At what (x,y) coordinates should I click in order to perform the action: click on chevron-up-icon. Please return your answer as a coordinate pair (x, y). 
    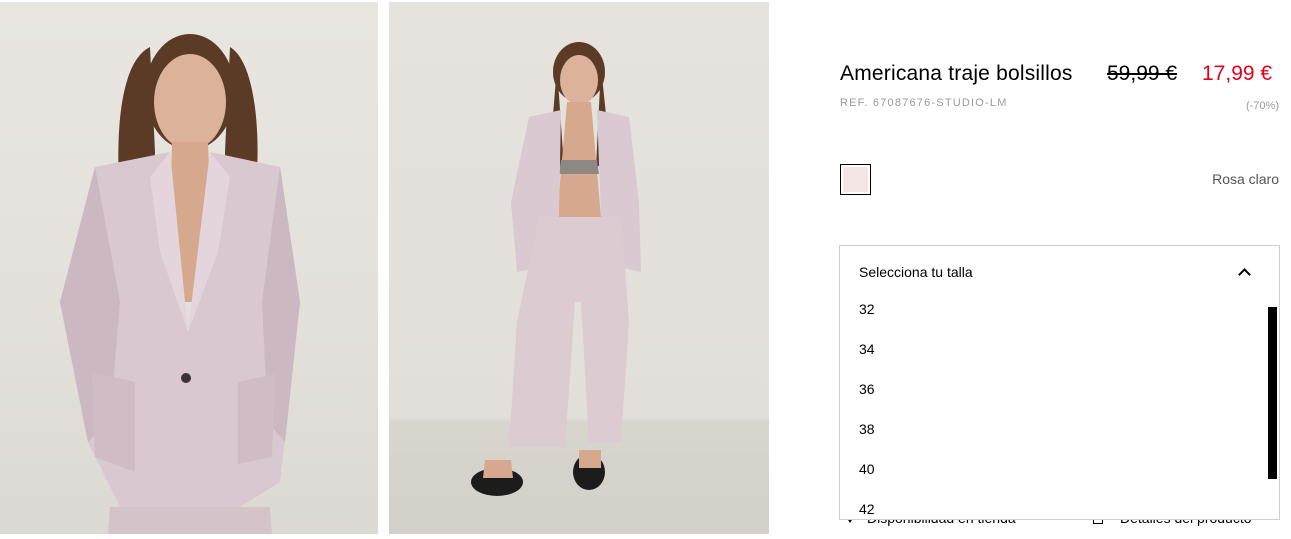
    Looking at the image, I should click on (1244, 274).